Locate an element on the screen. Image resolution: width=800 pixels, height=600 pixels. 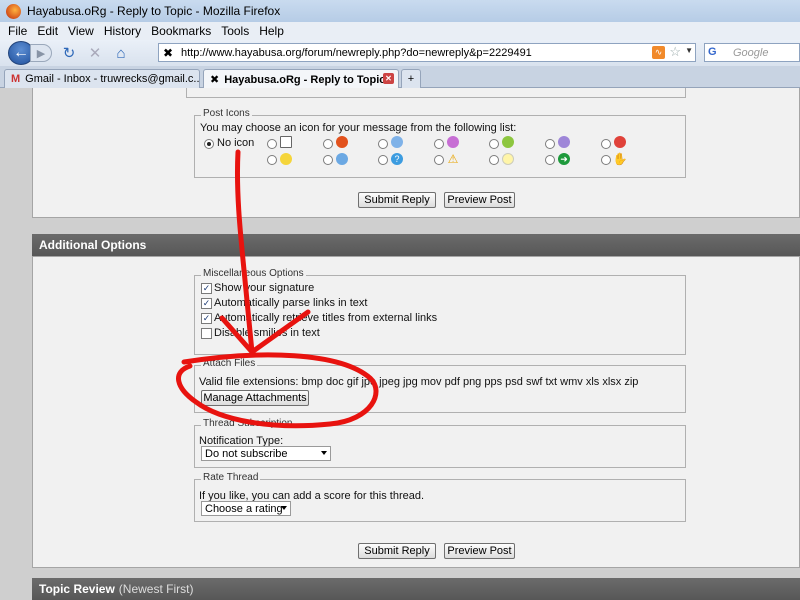
annotation-arrow-line is located at coordinates (244, 252).